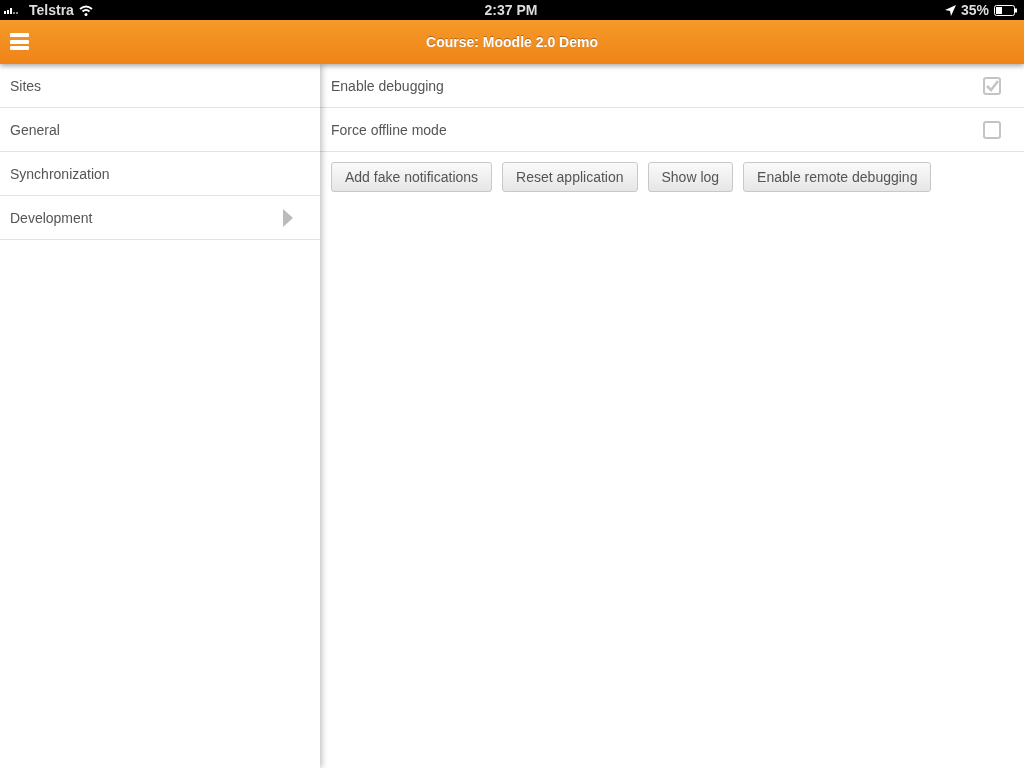  What do you see at coordinates (950, 10) in the screenshot?
I see `location-arrow-icon` at bounding box center [950, 10].